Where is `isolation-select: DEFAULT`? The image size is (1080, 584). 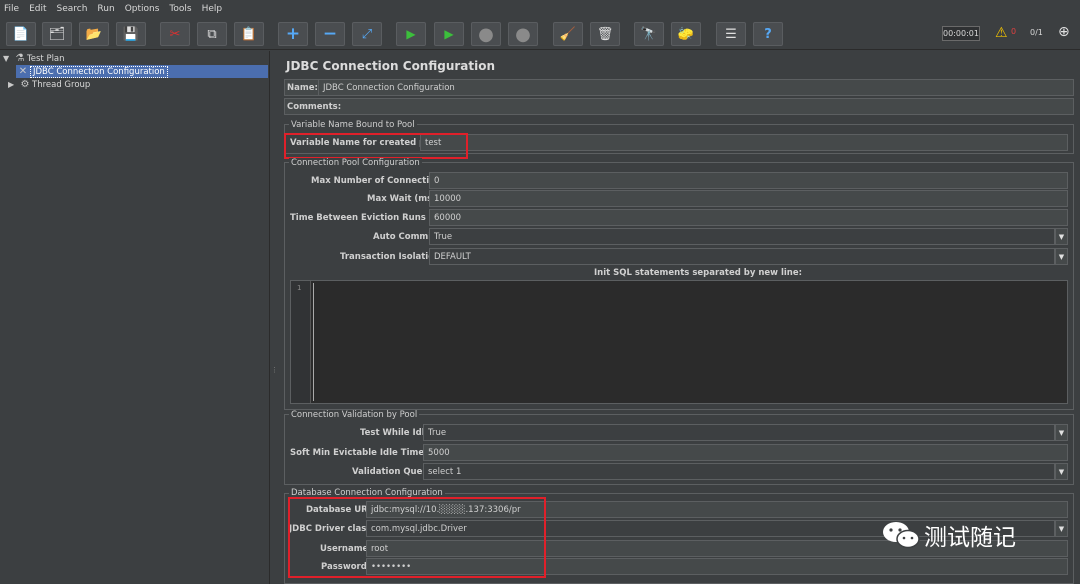
isolation-select: DEFAULT is located at coordinates (742, 256).